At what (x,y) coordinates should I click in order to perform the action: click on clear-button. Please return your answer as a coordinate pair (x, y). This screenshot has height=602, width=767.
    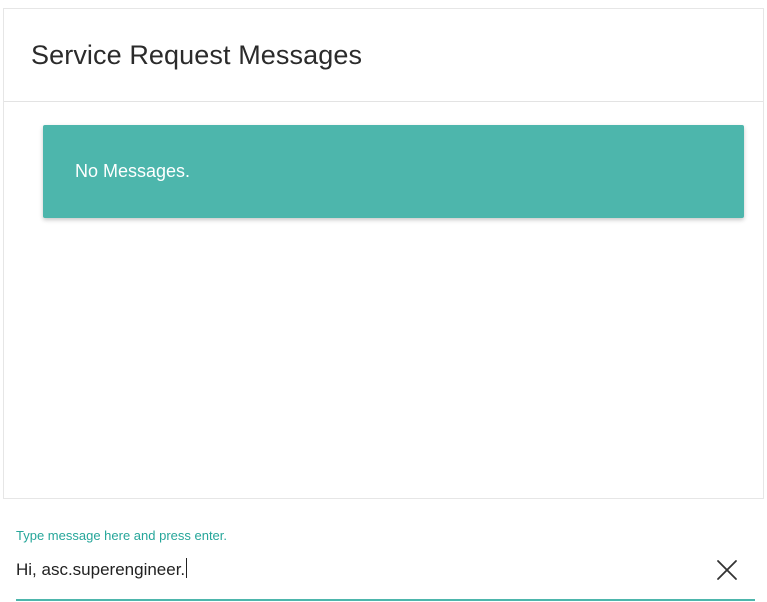
    Looking at the image, I should click on (727, 570).